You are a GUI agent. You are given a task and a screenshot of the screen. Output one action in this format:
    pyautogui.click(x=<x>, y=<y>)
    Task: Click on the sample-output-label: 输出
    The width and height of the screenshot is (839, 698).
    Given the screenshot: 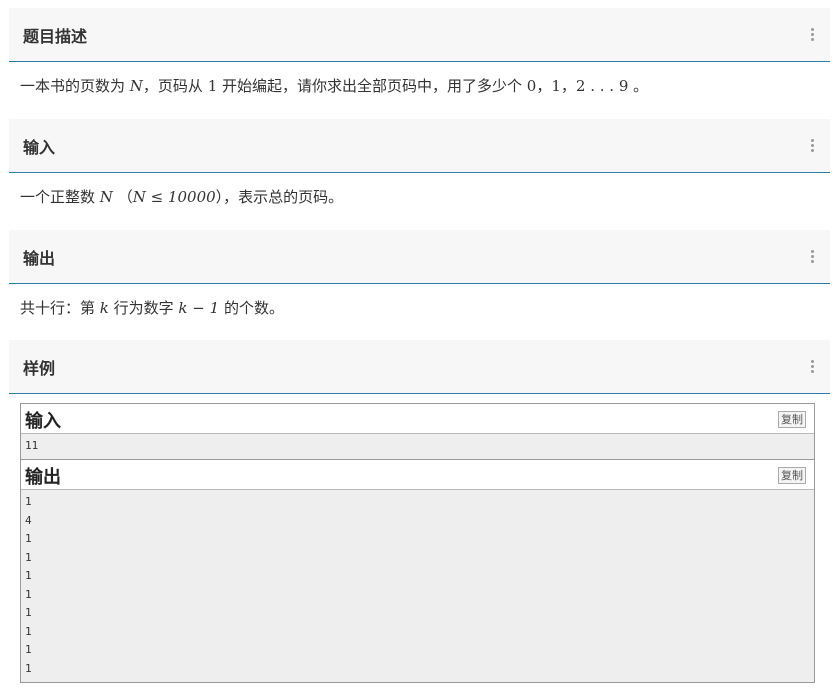 What is the action you would take?
    pyautogui.click(x=43, y=477)
    